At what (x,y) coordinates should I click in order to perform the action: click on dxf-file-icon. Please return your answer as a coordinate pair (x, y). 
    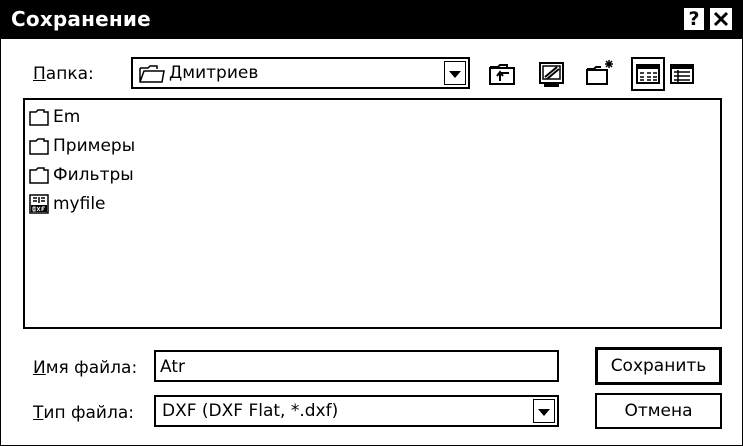
    Looking at the image, I should click on (39, 204).